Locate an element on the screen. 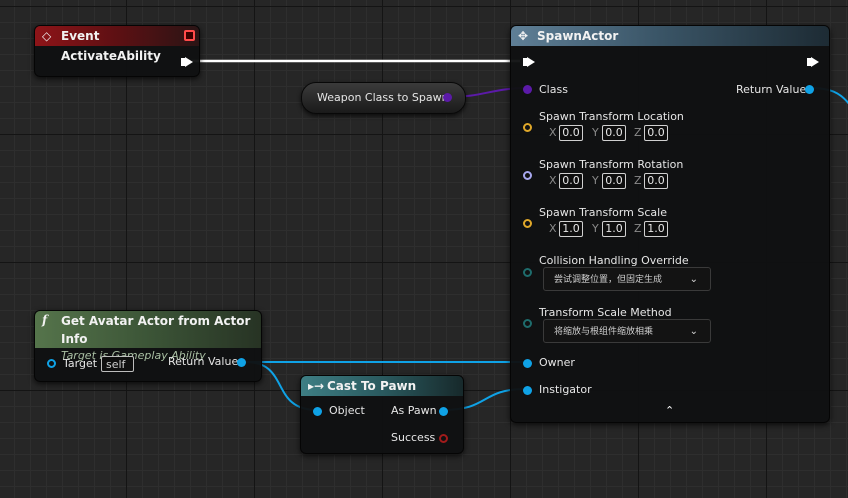  scale-label: Spawn Transform Scale is located at coordinates (603, 212).